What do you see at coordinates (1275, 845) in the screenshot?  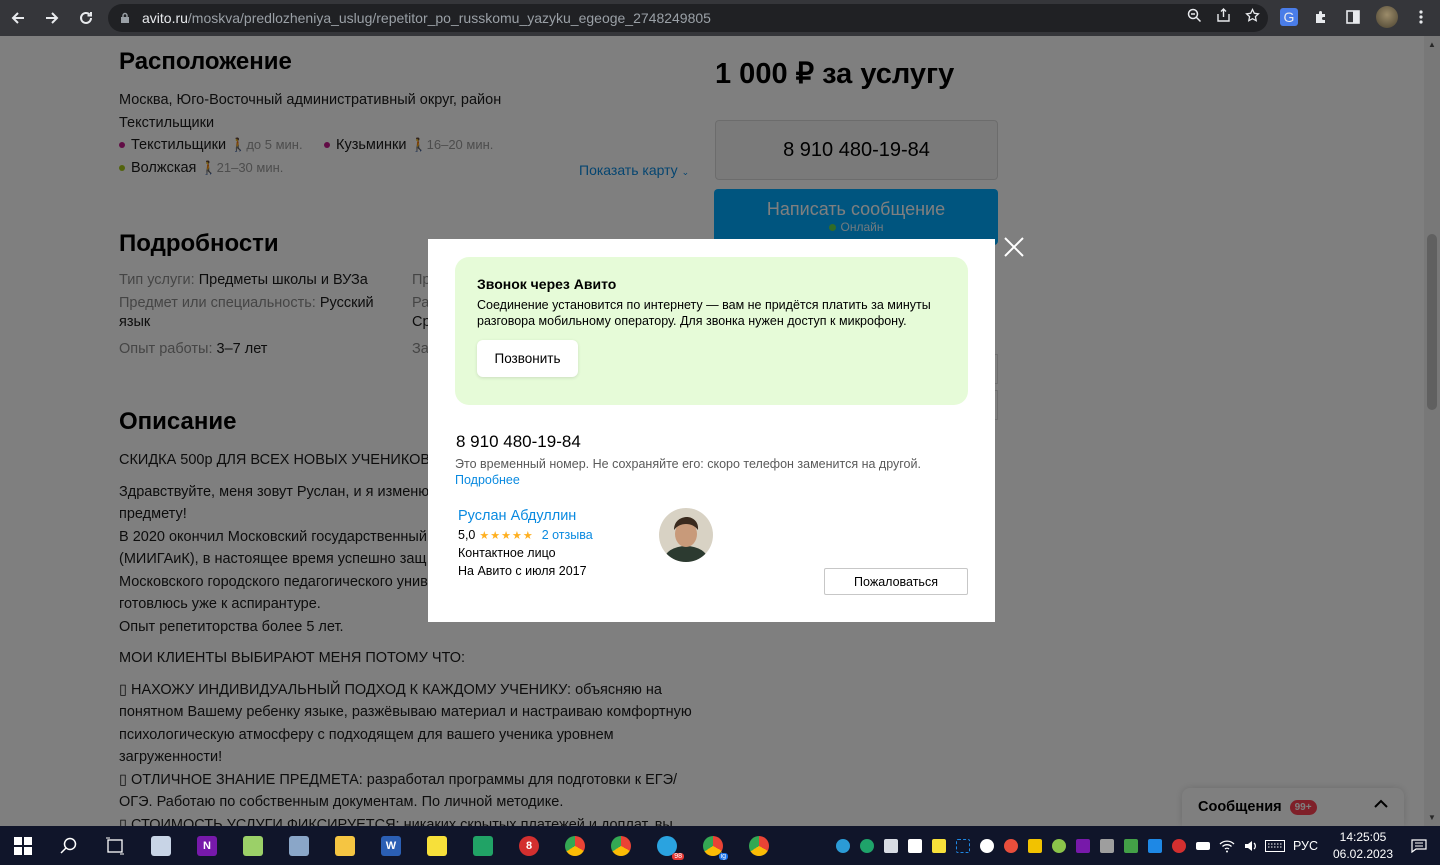 I see `keyboard-icon` at bounding box center [1275, 845].